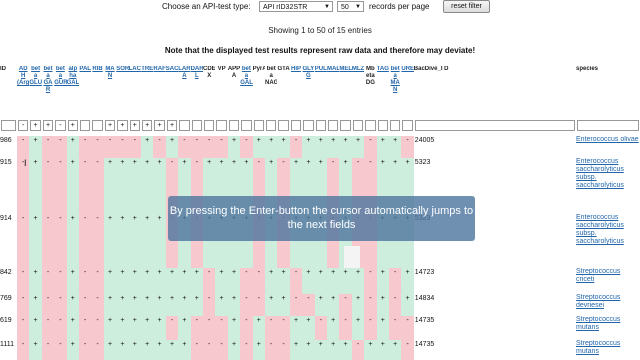  I want to click on column-header: AD H (Arg), so click(23, 92).